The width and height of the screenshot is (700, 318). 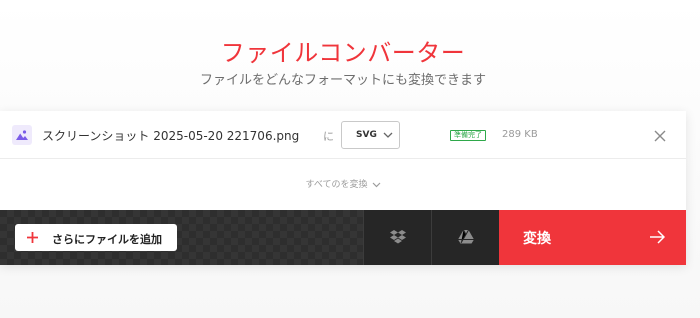 What do you see at coordinates (366, 135) in the screenshot?
I see `format-value: SVG` at bounding box center [366, 135].